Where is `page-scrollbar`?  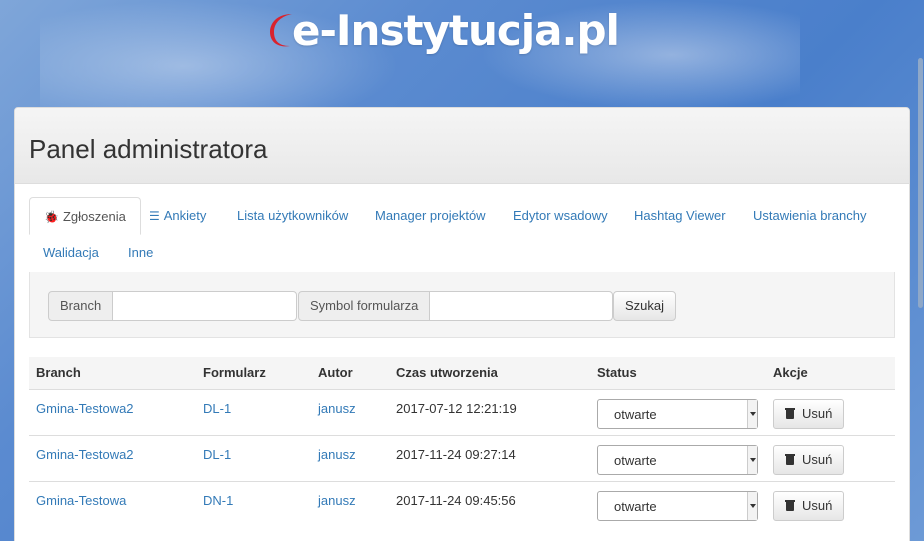 page-scrollbar is located at coordinates (920, 270).